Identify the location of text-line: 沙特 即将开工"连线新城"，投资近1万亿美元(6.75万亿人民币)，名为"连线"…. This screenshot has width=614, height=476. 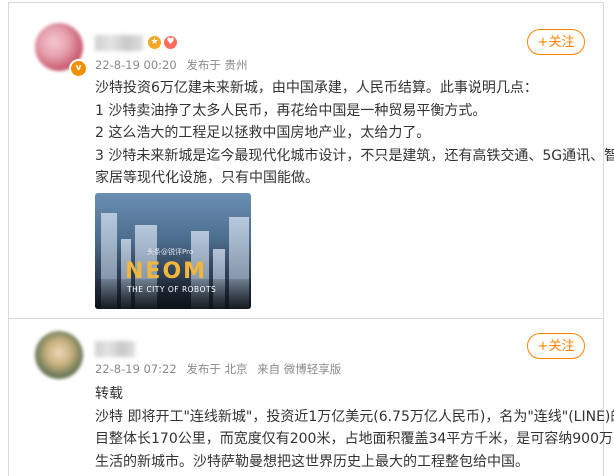
(354, 416).